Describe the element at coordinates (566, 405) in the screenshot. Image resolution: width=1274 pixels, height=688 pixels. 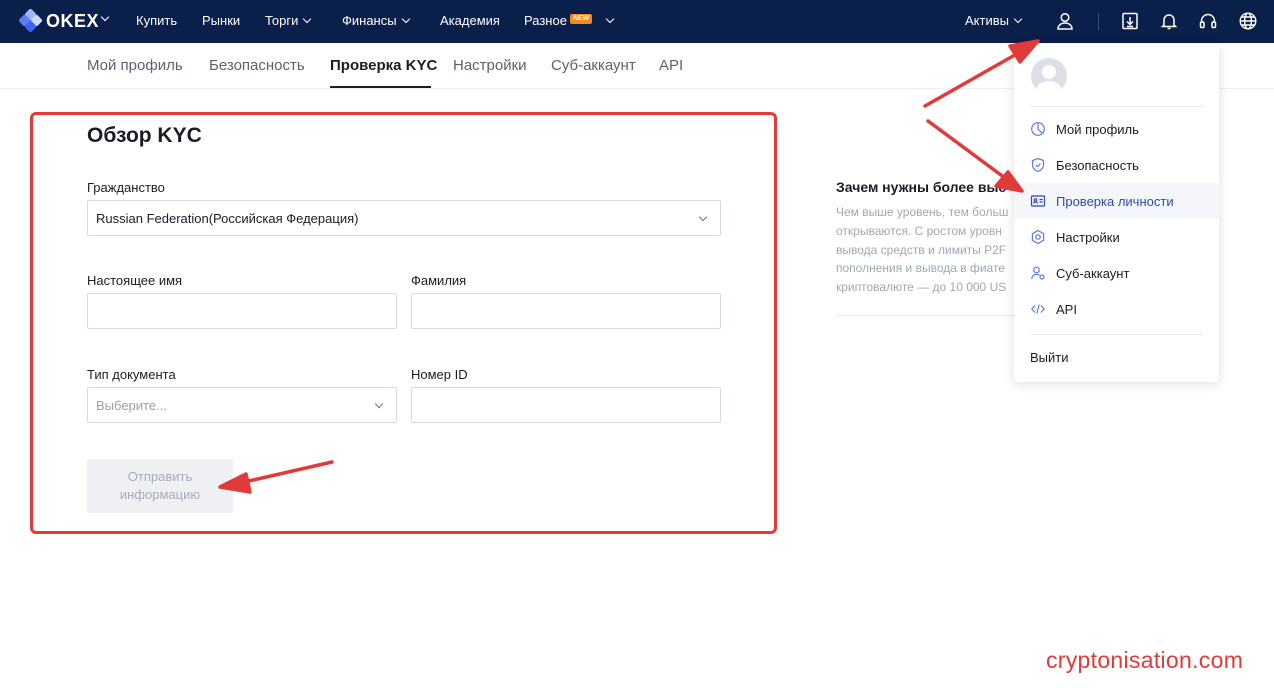
I see `id-number-input` at that location.